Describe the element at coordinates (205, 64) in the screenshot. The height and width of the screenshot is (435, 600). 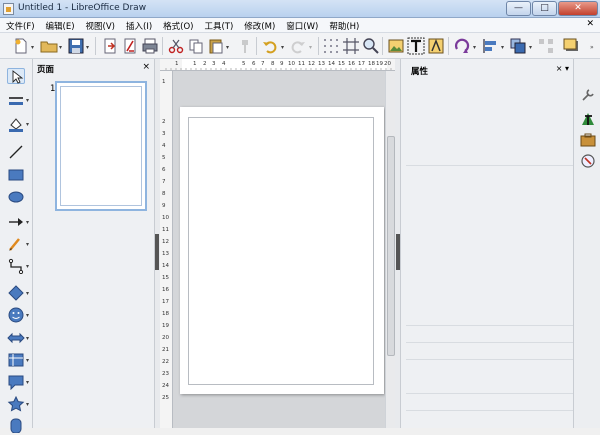
I see `hruler-label: 2` at that location.